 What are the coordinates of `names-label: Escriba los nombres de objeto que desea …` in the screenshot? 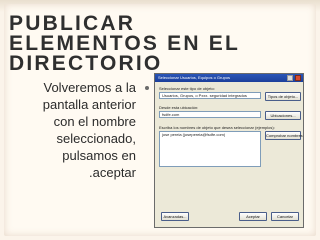 It's located at (217, 127).